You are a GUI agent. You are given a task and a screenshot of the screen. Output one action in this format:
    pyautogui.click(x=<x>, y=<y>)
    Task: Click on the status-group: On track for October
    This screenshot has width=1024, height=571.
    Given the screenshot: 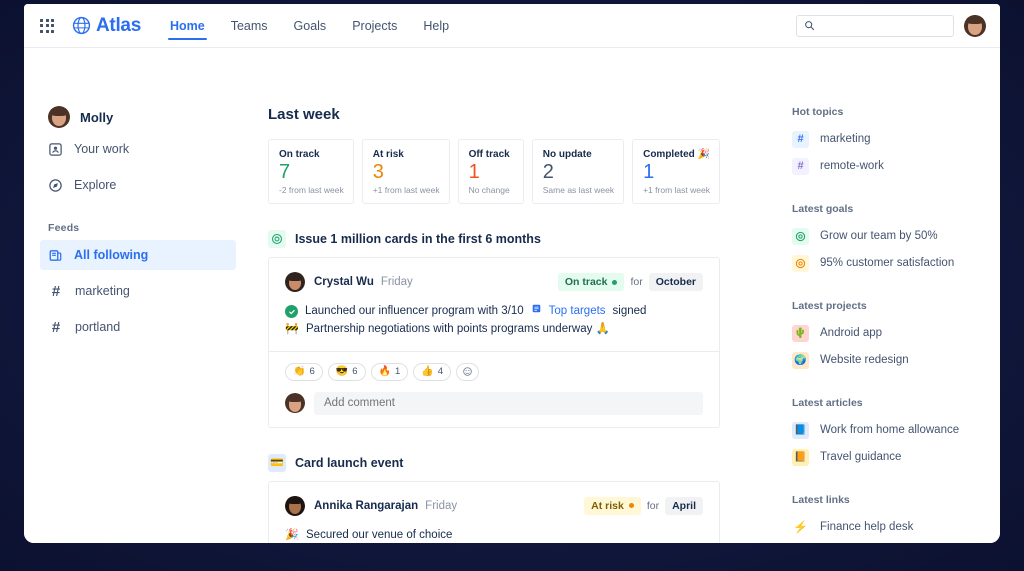 What is the action you would take?
    pyautogui.click(x=630, y=282)
    